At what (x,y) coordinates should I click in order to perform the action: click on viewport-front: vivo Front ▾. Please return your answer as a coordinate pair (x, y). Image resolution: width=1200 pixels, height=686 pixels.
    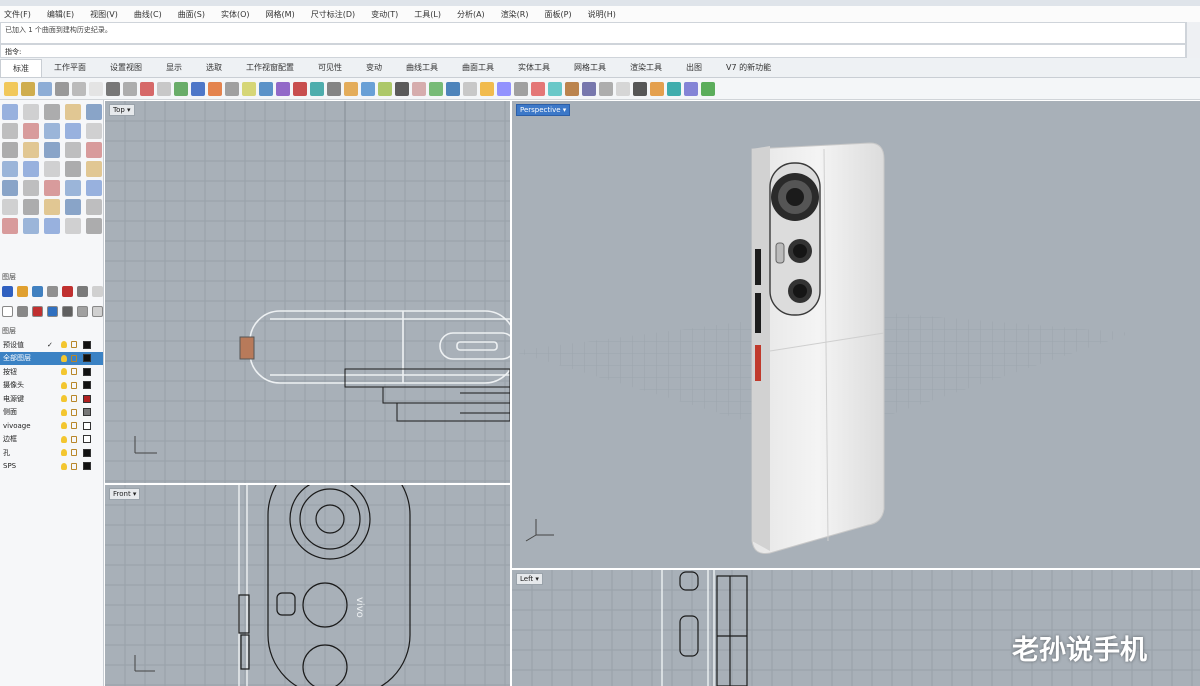
    Looking at the image, I should click on (307, 585).